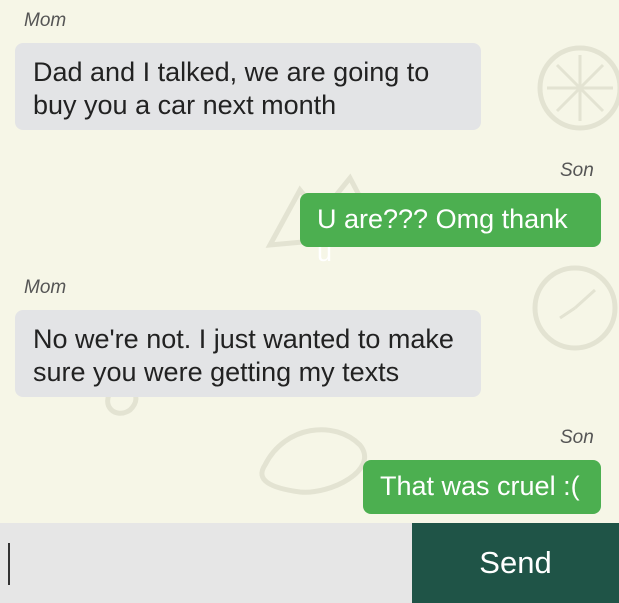 Image resolution: width=619 pixels, height=603 pixels. What do you see at coordinates (442, 235) in the screenshot?
I see `message-text-line: U are??? Omg thank u` at bounding box center [442, 235].